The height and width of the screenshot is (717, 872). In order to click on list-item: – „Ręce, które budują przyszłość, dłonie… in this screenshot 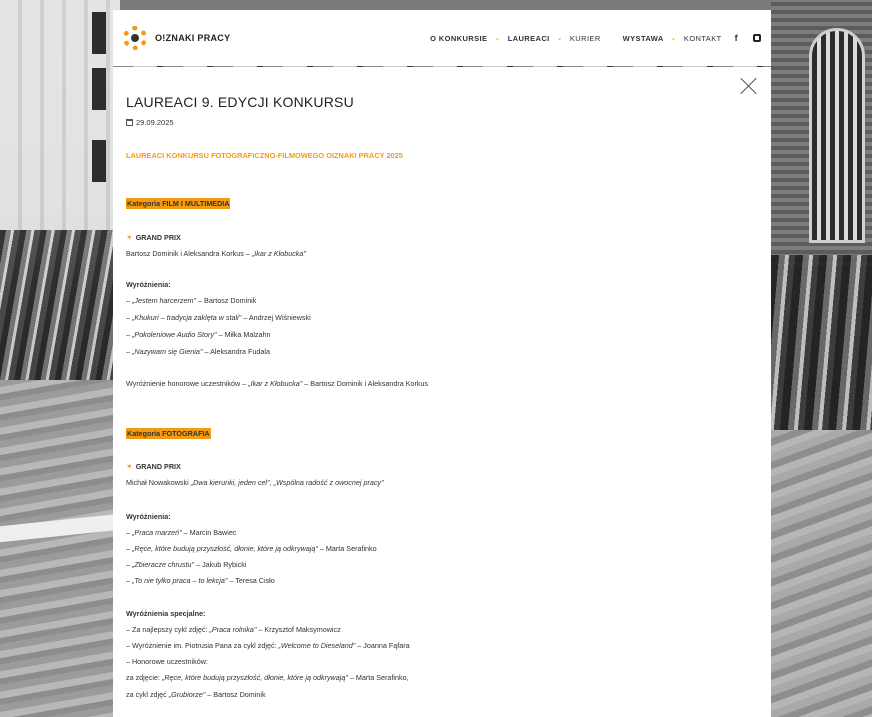, I will do `click(251, 548)`.